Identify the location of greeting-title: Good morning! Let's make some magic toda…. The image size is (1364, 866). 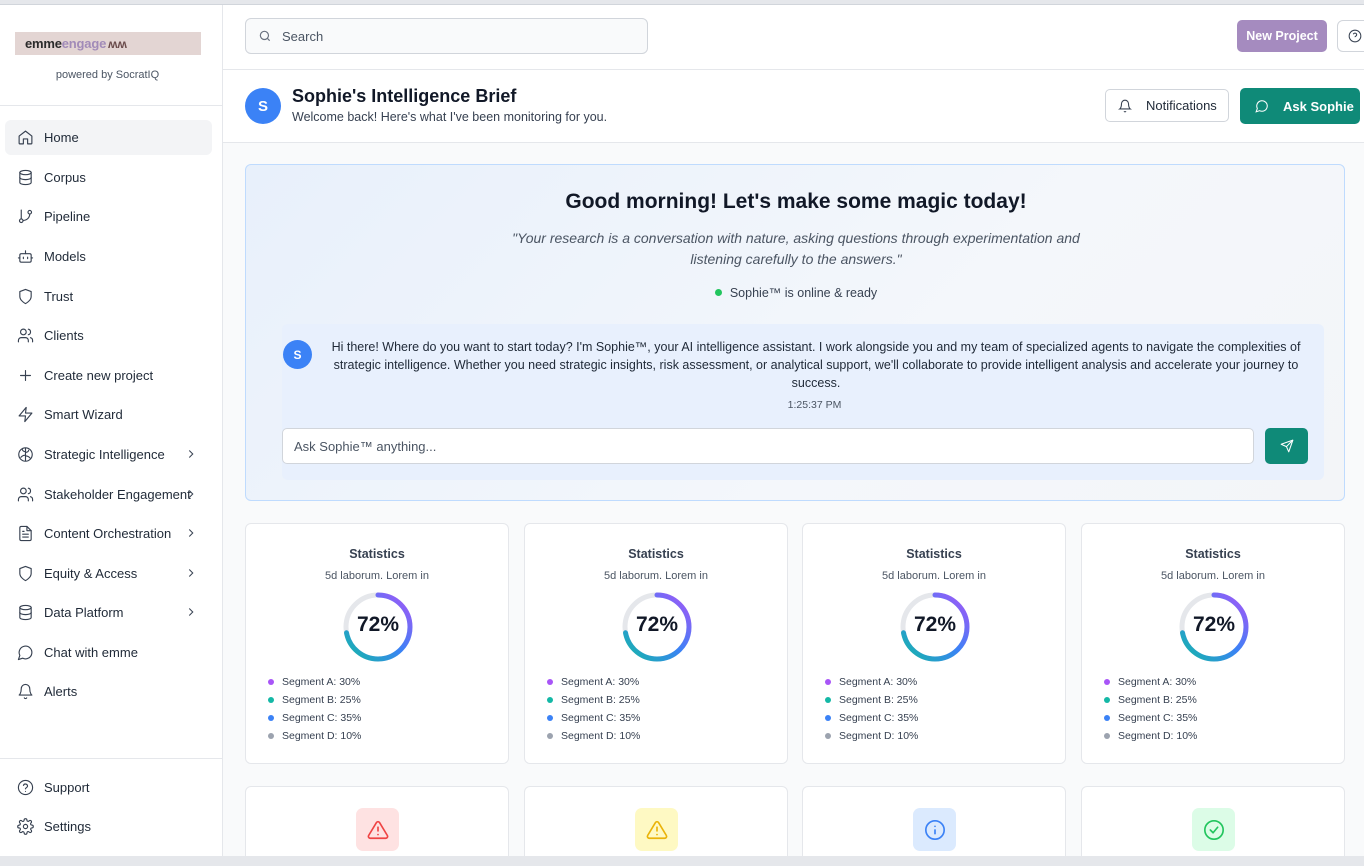
(796, 201).